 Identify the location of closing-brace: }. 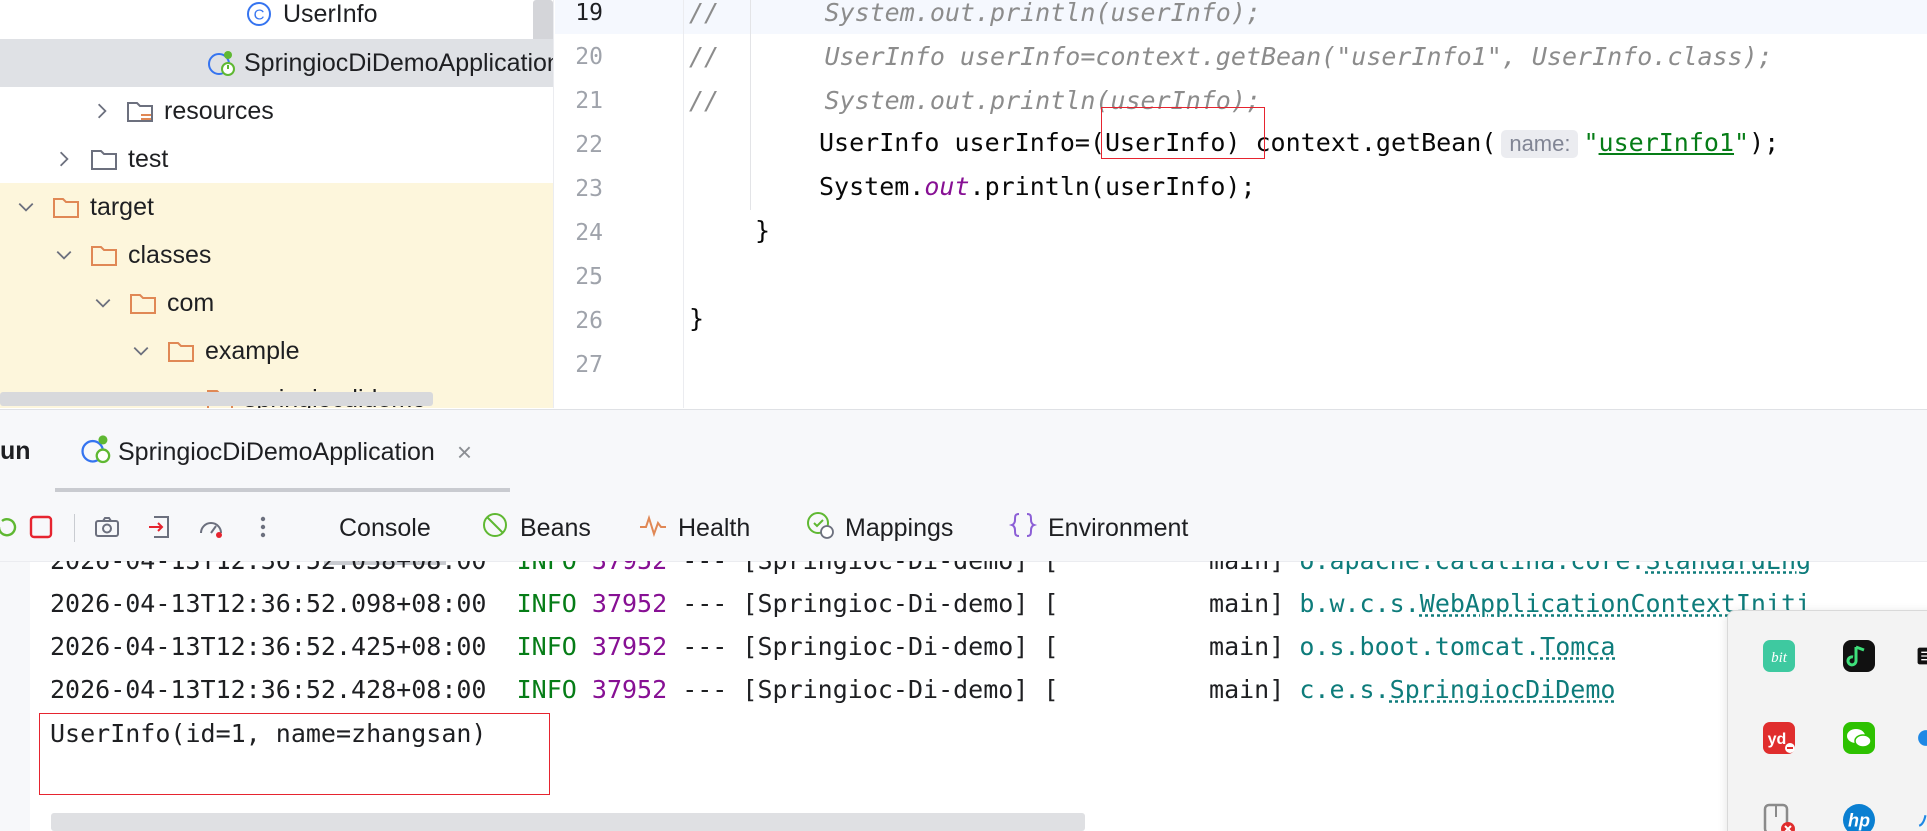
(763, 230).